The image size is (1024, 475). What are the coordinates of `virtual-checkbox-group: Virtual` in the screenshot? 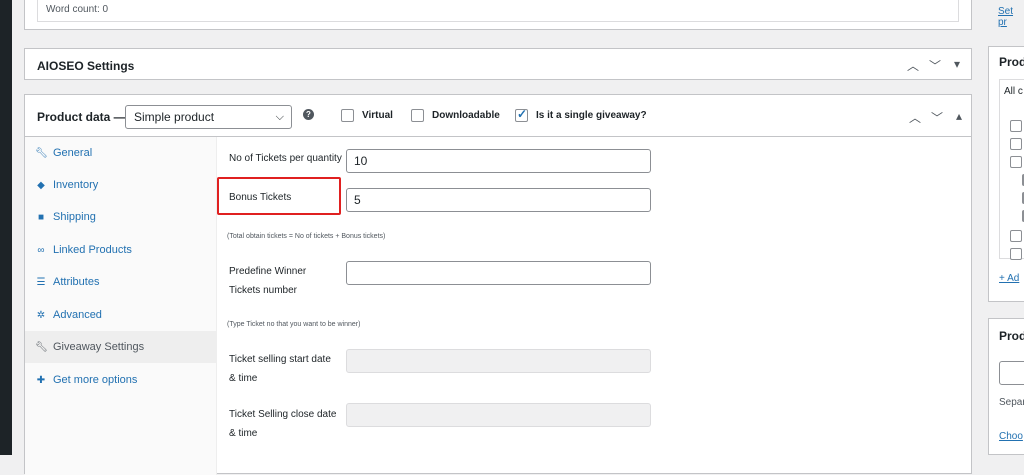 It's located at (367, 115).